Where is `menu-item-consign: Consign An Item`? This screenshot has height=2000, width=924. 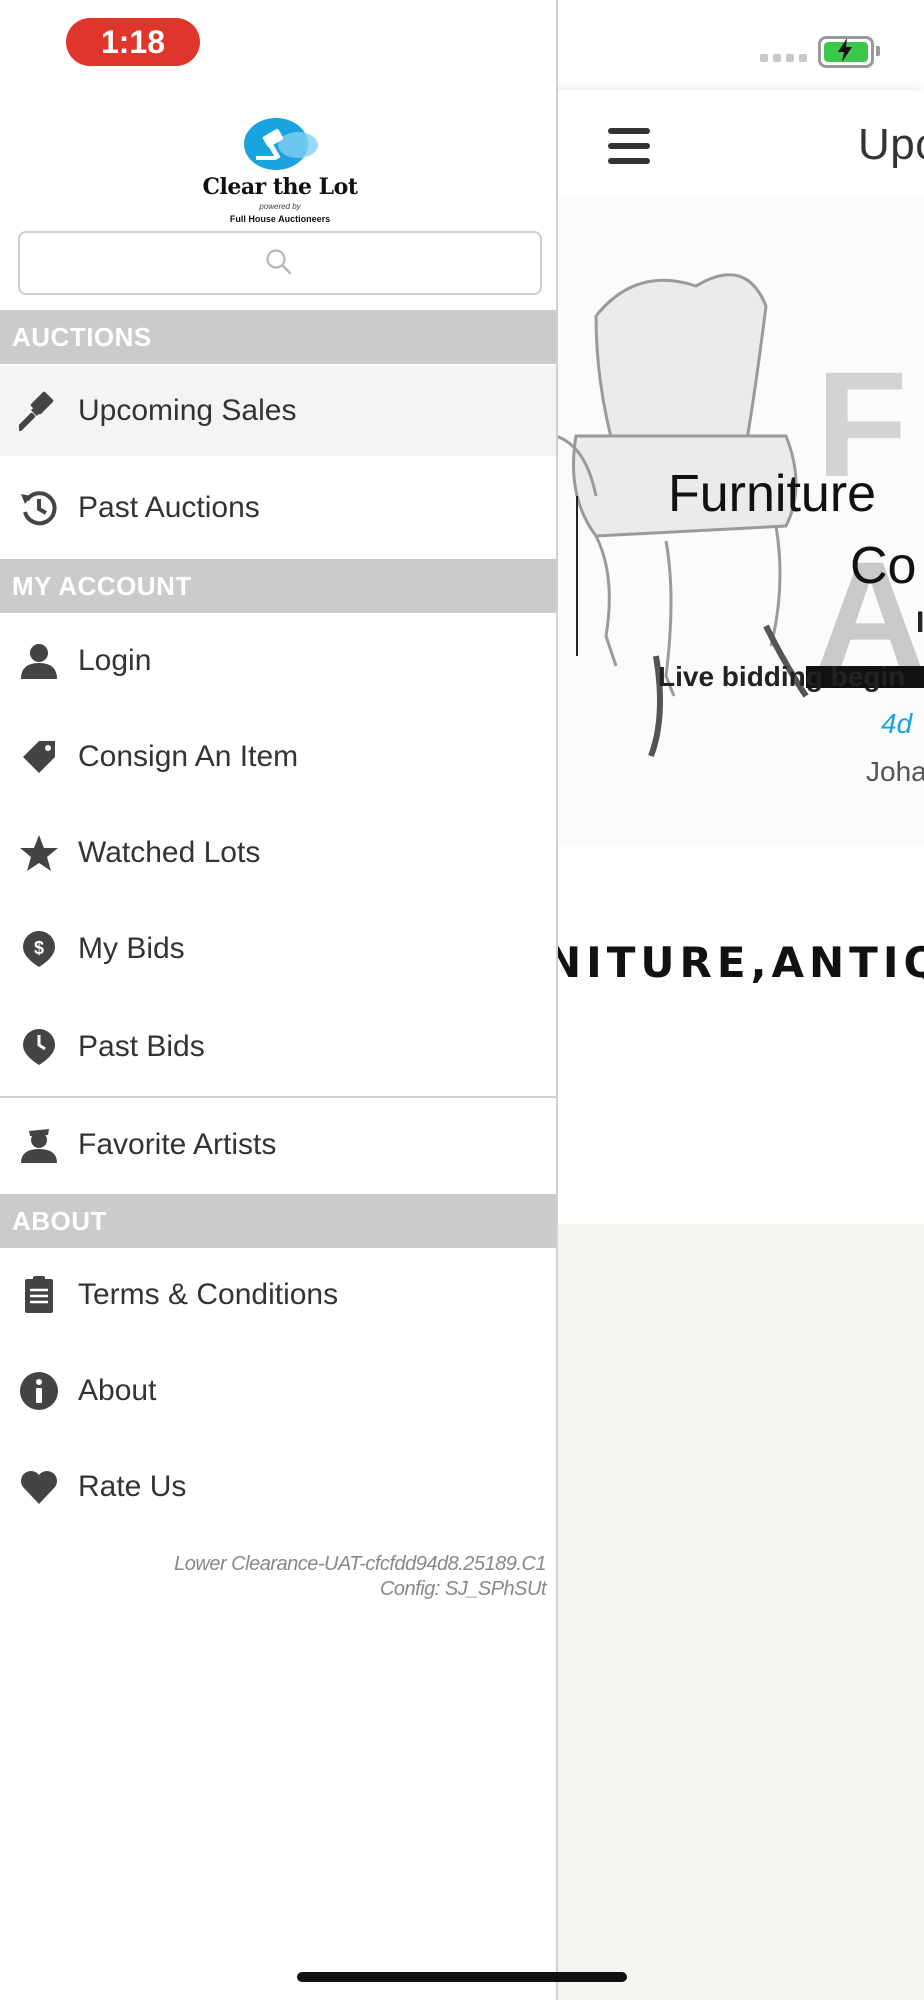 menu-item-consign: Consign An Item is located at coordinates (278, 757).